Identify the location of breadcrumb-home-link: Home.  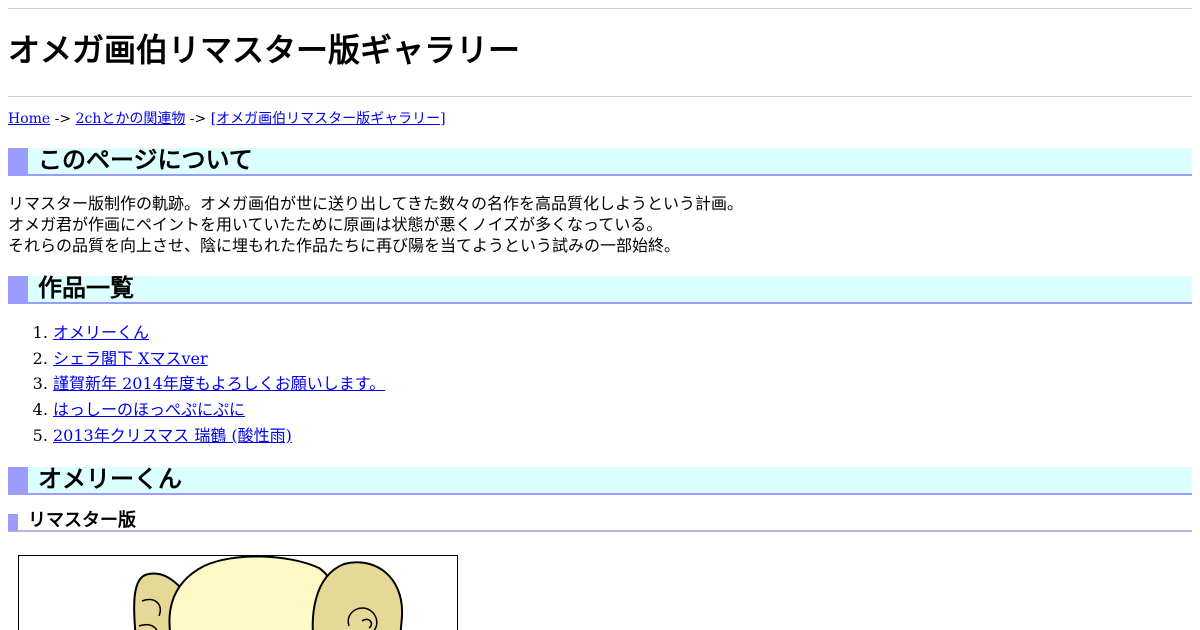
(29, 119).